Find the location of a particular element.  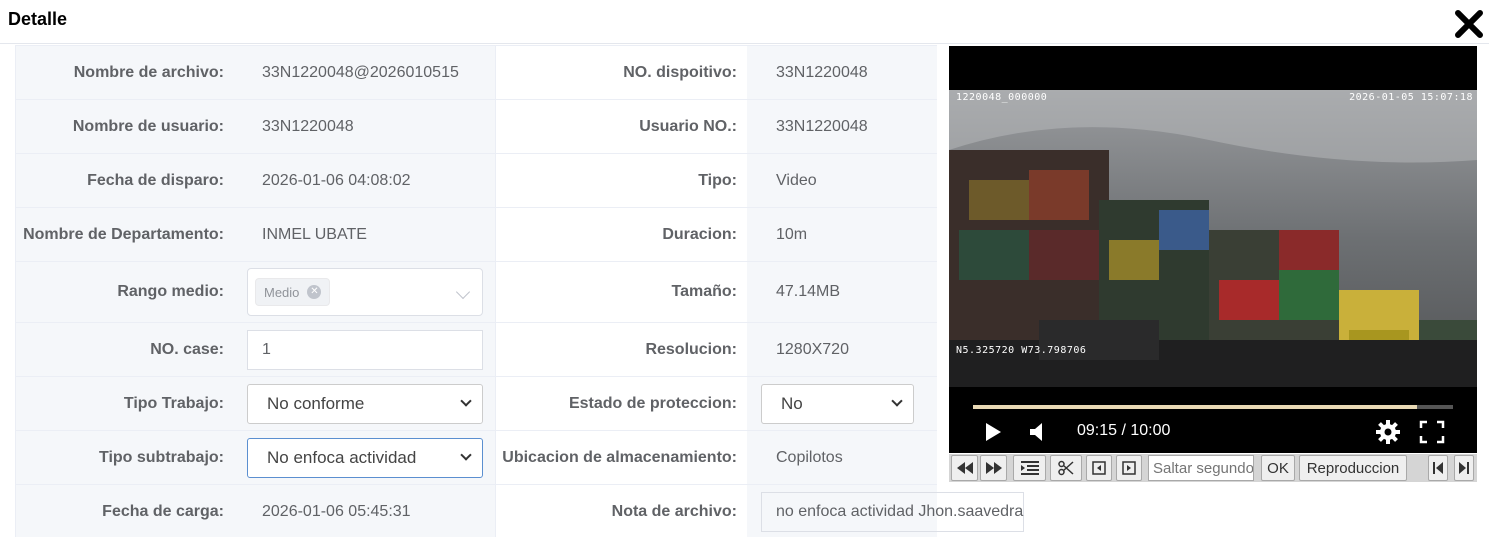

media-range-tag: Medio ✕ is located at coordinates (293, 292).